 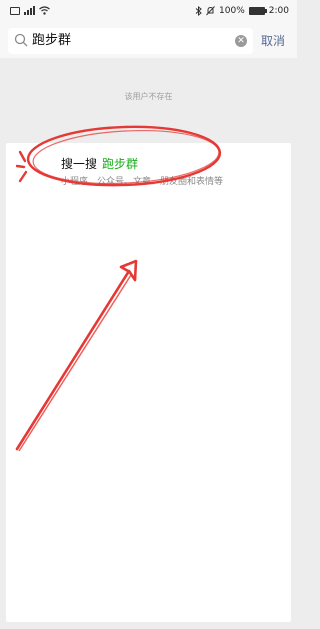 What do you see at coordinates (142, 182) in the screenshot?
I see `search-one-subtitle: 小程序、公众号、文章、朋友圈和表情等` at bounding box center [142, 182].